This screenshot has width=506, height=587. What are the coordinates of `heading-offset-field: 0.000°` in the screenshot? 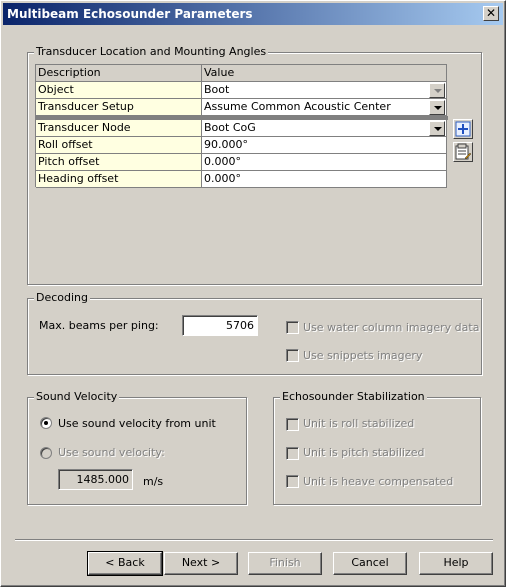 It's located at (324, 179).